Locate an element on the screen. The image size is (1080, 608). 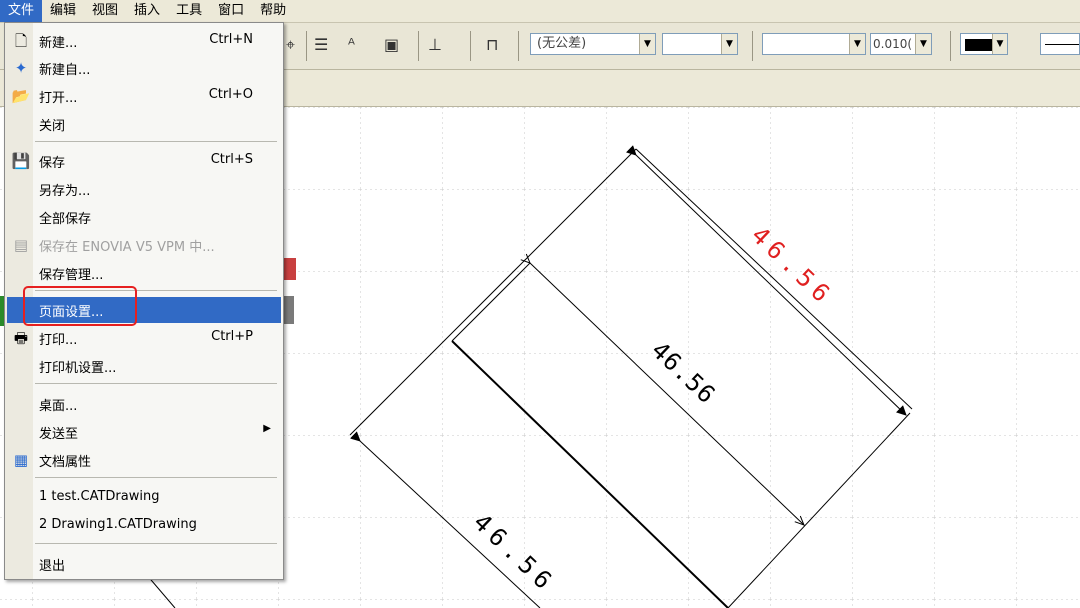
menu-item-shortcut: Ctrl+O is located at coordinates (230, 94).